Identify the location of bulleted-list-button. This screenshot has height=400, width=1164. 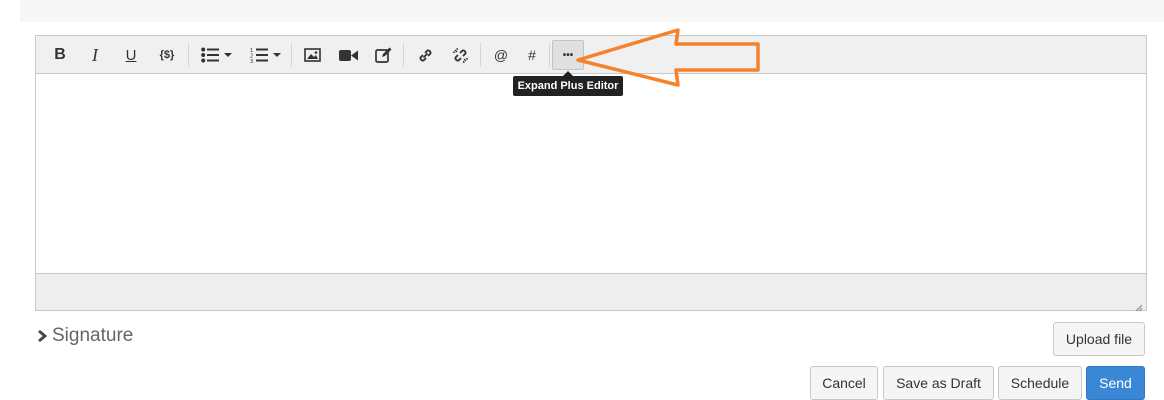
(216, 55).